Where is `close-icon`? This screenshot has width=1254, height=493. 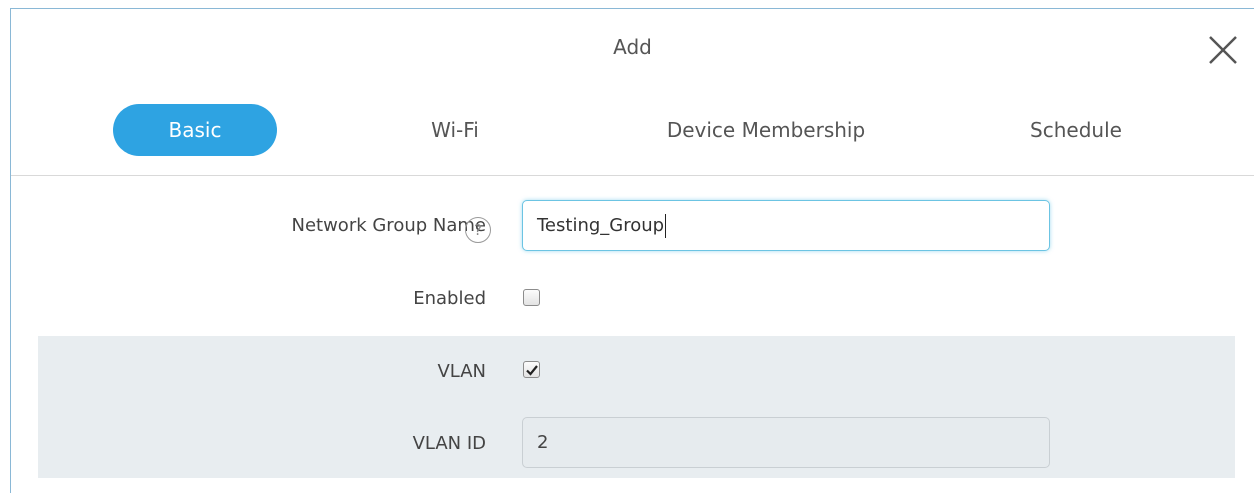 close-icon is located at coordinates (1223, 50).